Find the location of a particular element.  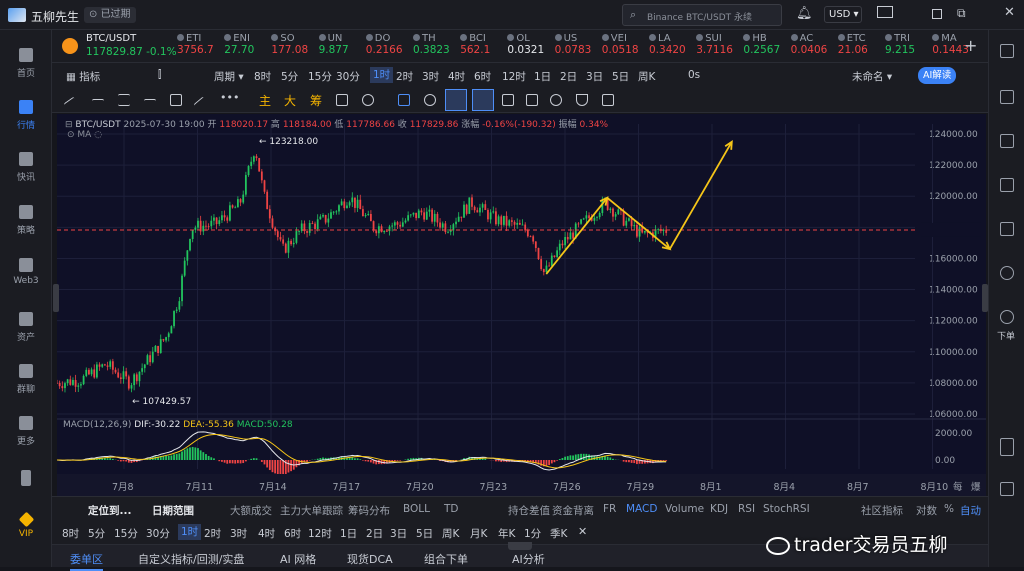

interval-2: 15分 is located at coordinates (320, 76).